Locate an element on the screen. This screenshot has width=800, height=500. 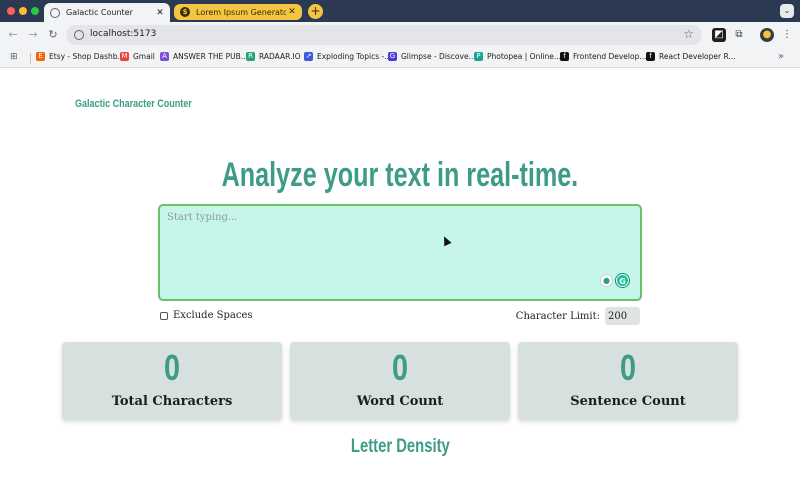
total-characters-value: 0 is located at coordinates (172, 367).